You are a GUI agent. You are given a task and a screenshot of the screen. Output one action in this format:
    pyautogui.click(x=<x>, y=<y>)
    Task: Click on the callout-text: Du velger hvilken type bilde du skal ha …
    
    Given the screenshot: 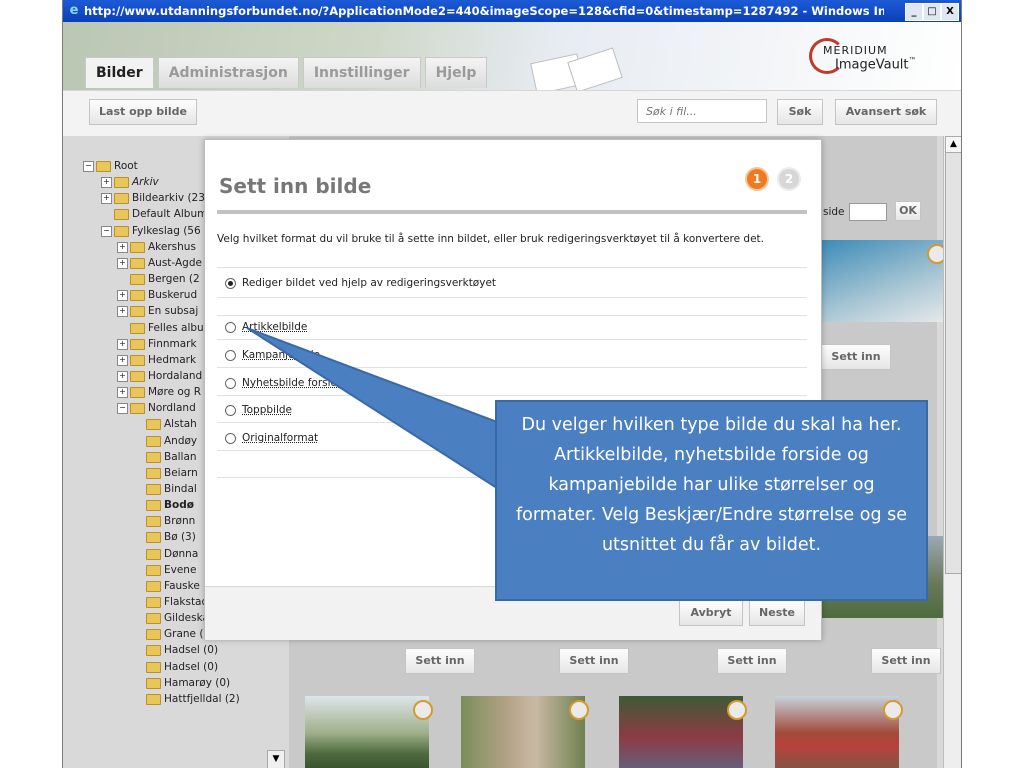 What is the action you would take?
    pyautogui.click(x=711, y=485)
    